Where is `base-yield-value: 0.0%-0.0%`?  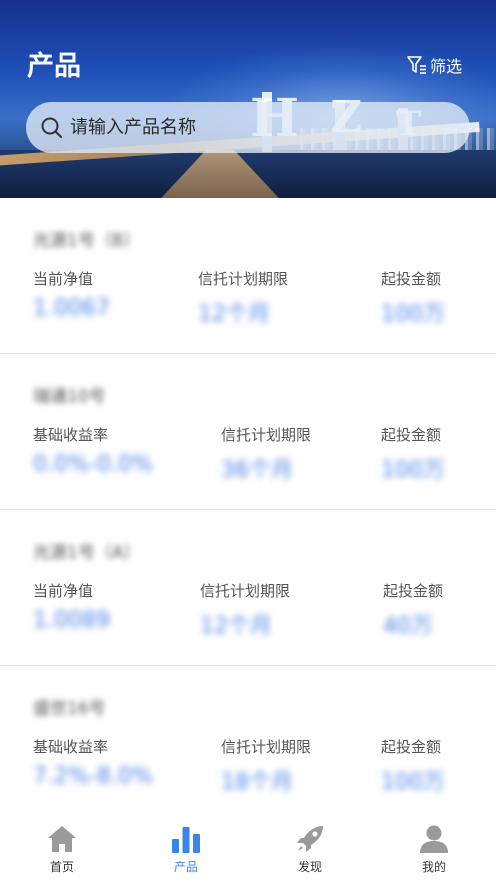
base-yield-value: 0.0%-0.0% is located at coordinates (93, 464).